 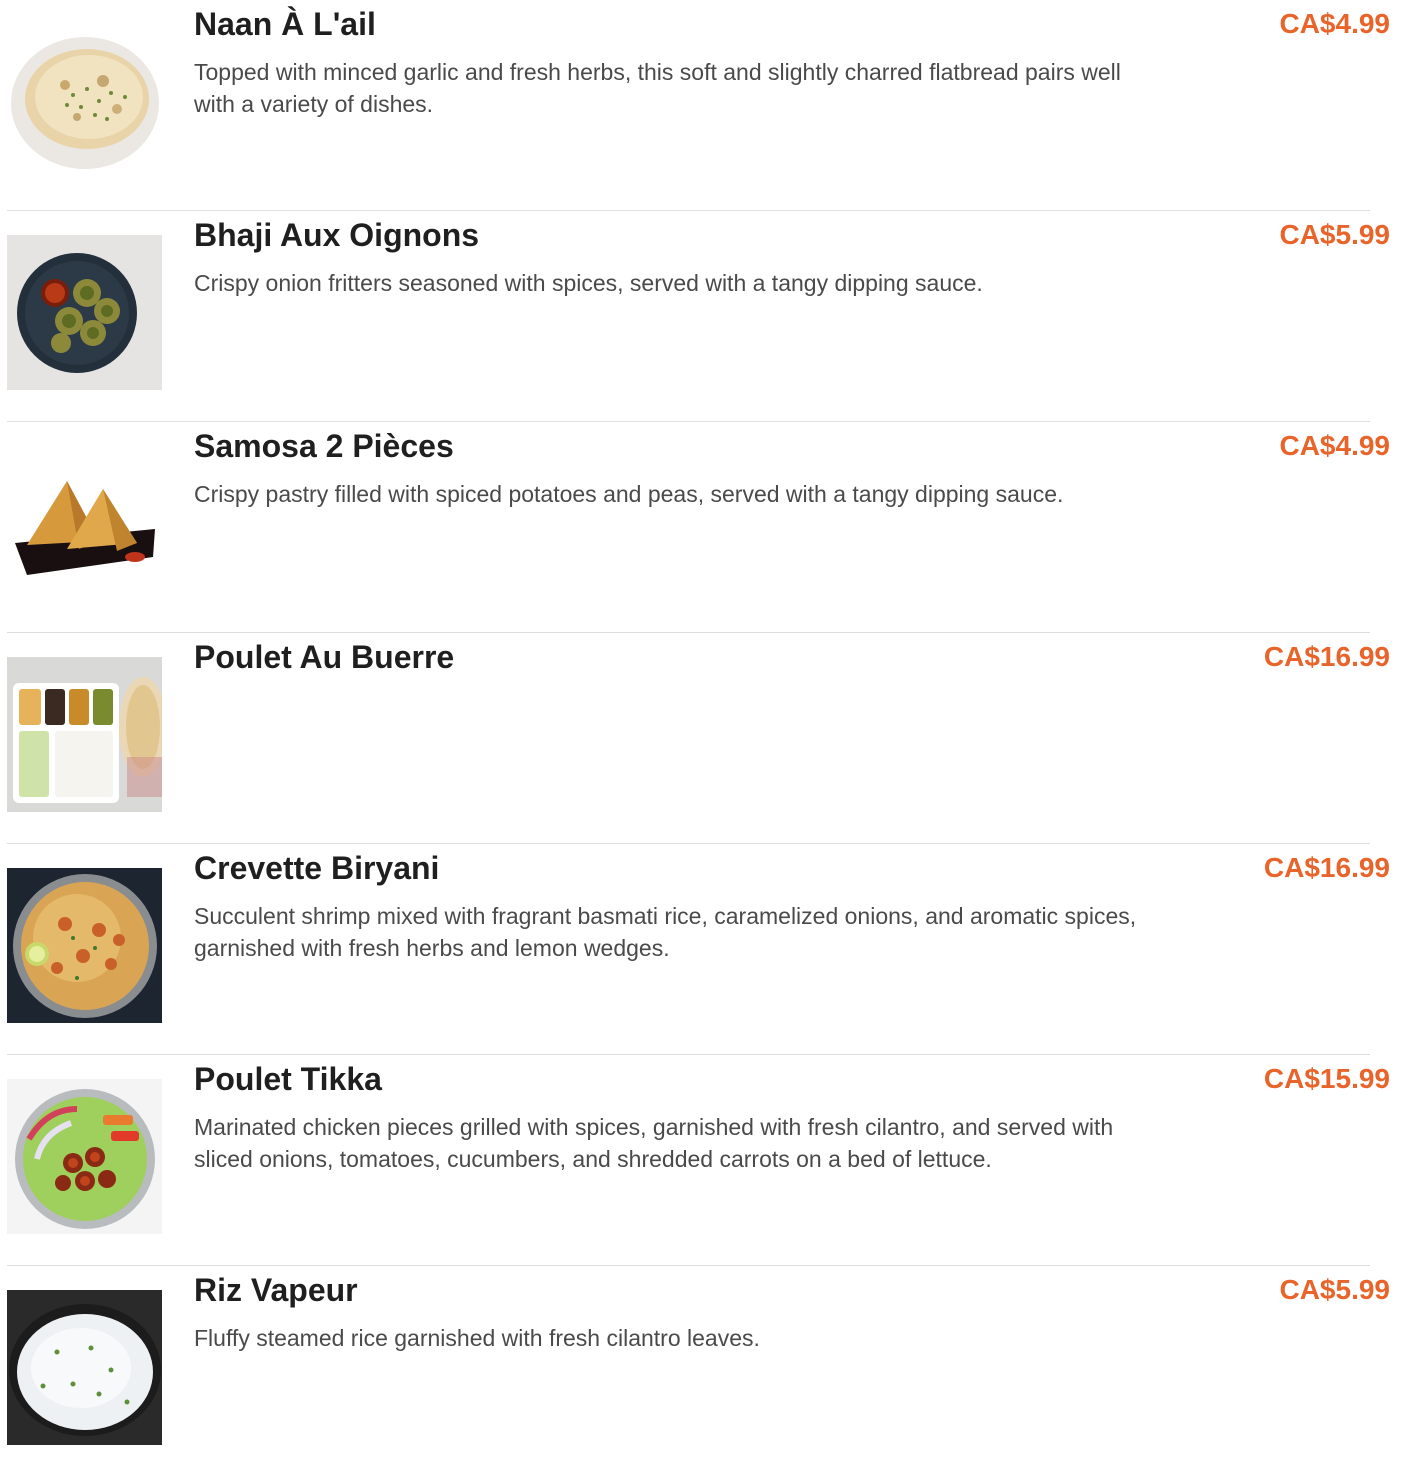 What do you see at coordinates (324, 657) in the screenshot?
I see `item-name: Poulet Au Buerre` at bounding box center [324, 657].